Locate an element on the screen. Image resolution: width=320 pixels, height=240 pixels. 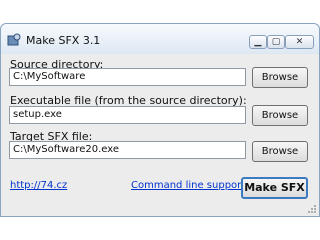
maximize-icon: ▢ is located at coordinates (276, 42).